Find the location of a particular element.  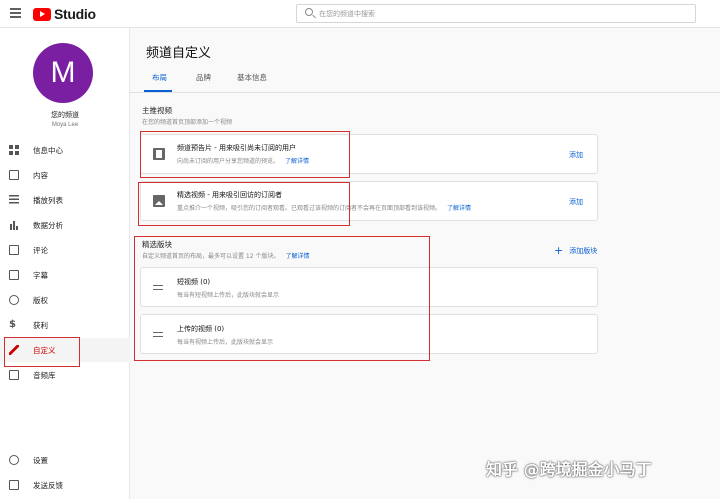

add-trailer-button: 添加 is located at coordinates (576, 155).